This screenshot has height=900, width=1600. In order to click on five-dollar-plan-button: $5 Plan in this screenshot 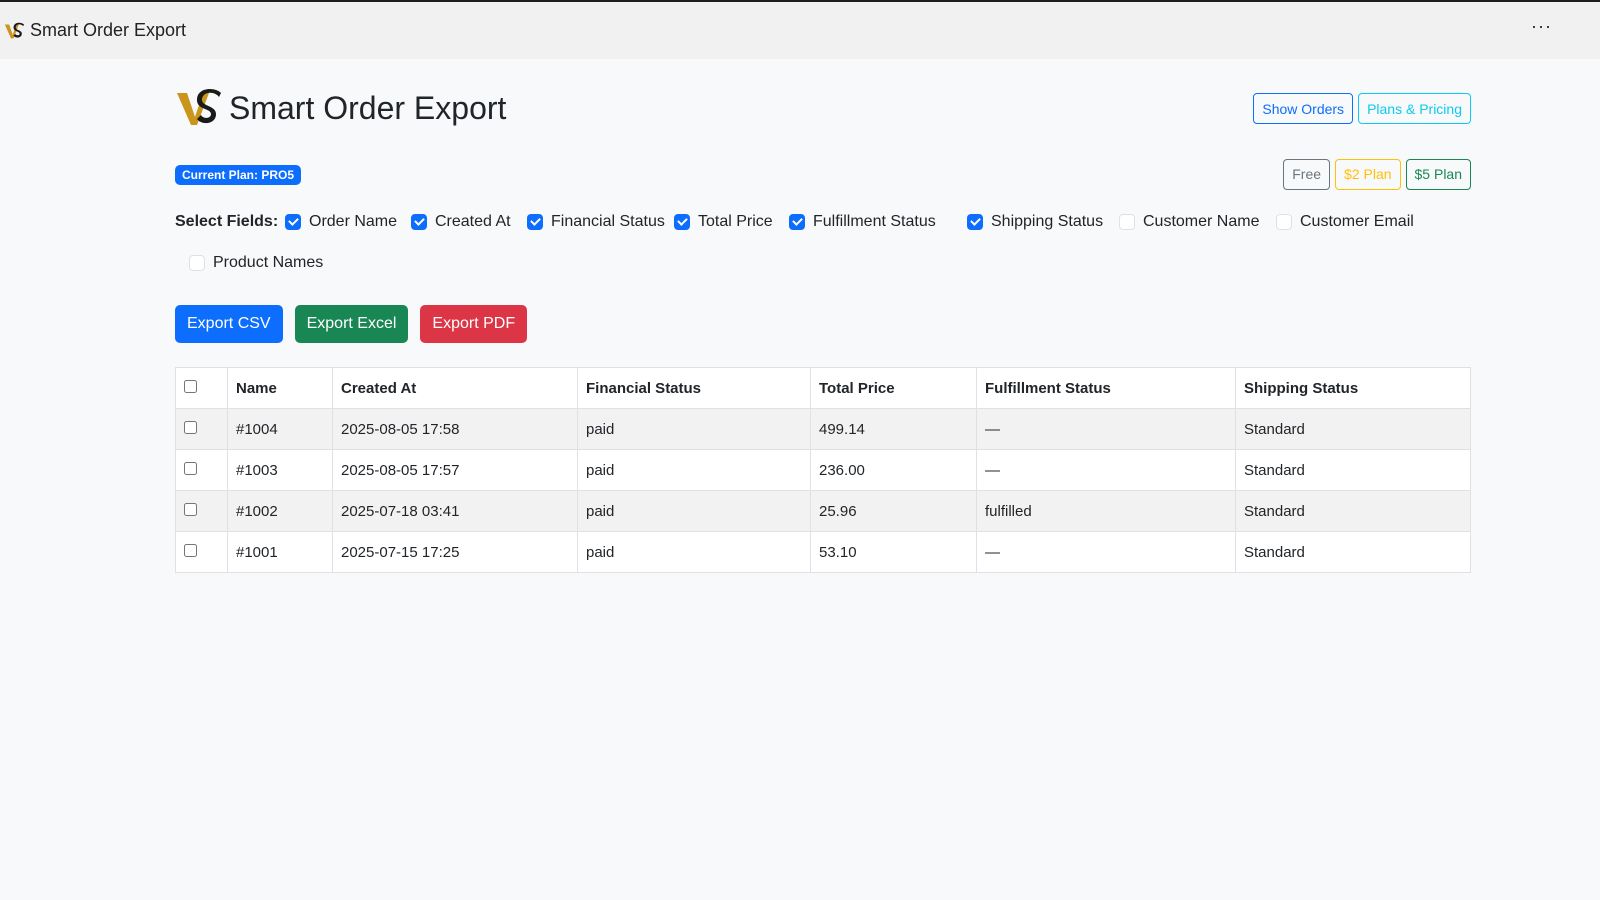, I will do `click(1438, 174)`.